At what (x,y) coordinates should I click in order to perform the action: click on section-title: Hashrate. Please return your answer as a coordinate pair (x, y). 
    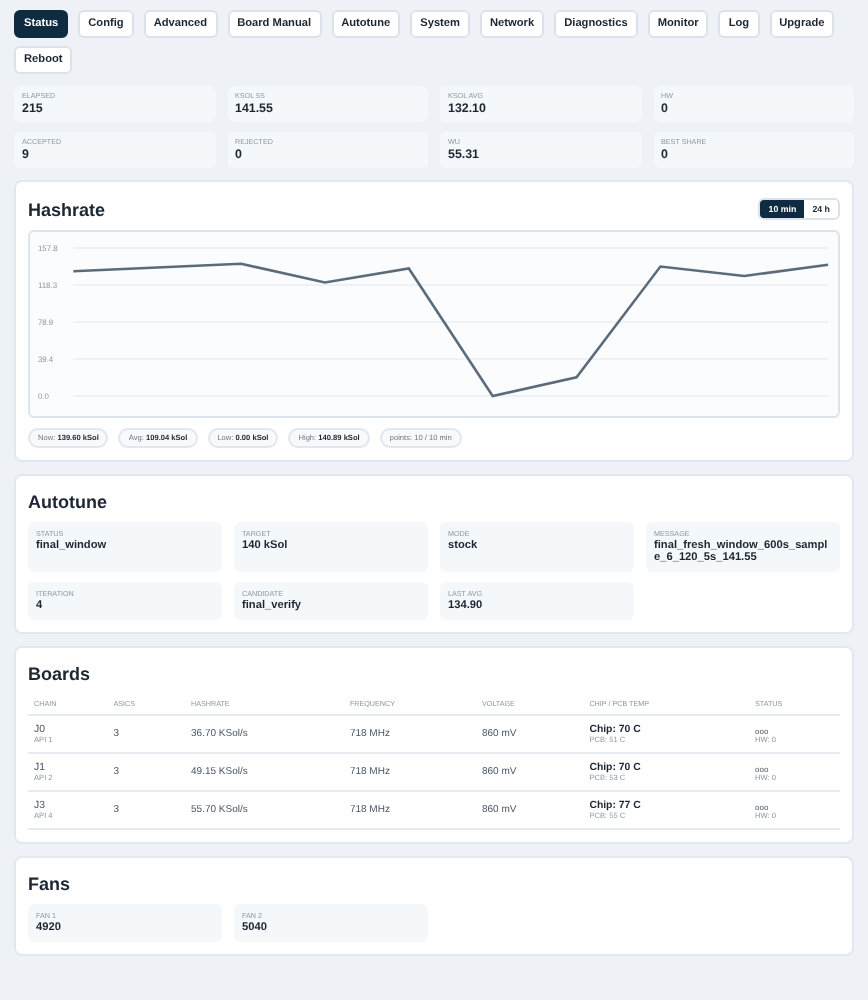
    Looking at the image, I should click on (67, 209).